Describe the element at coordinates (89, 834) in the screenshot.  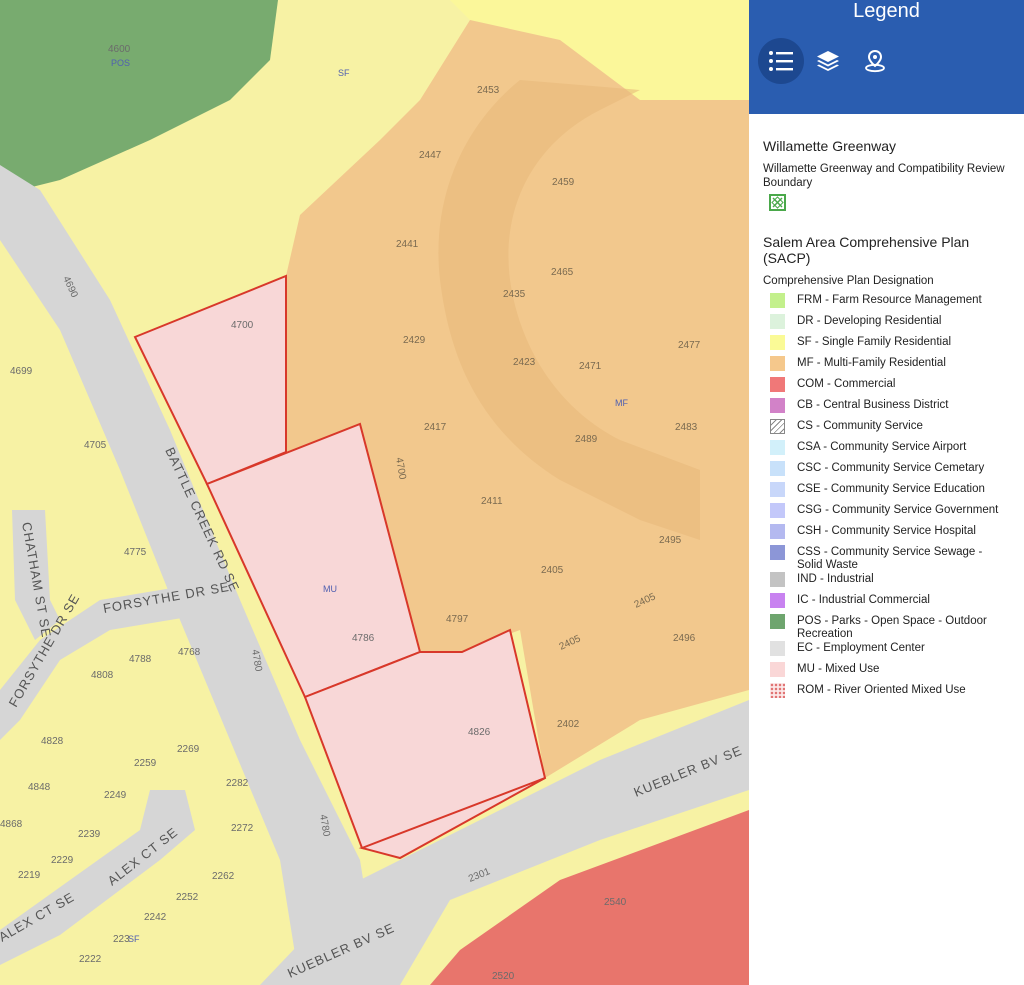
I see `address-label: 2239` at that location.